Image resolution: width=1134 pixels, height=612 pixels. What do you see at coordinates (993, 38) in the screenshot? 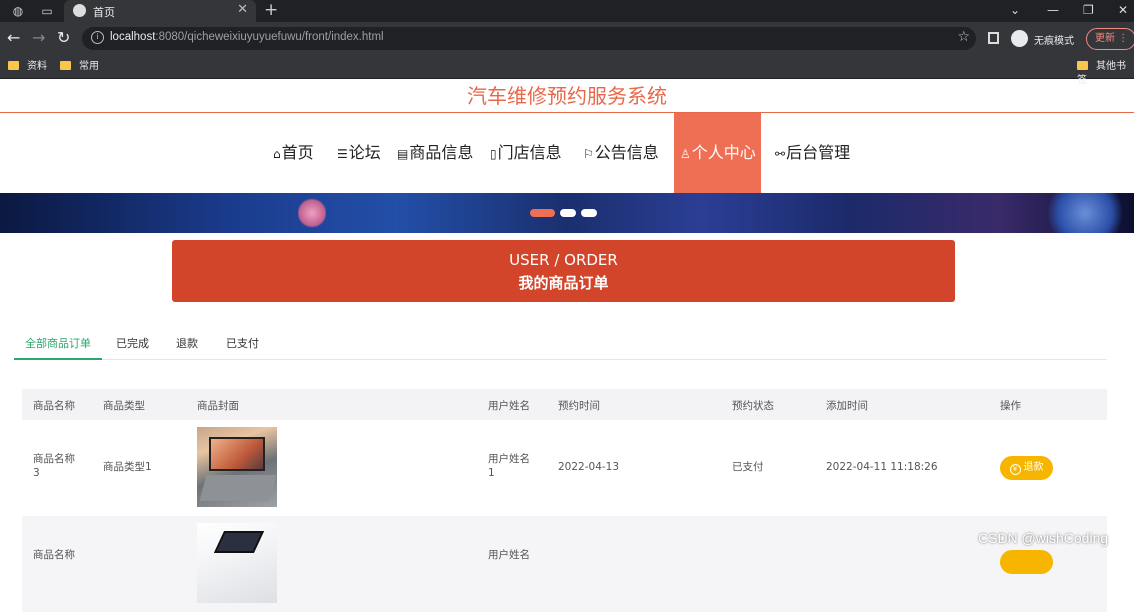
I see `side-panel-icon` at bounding box center [993, 38].